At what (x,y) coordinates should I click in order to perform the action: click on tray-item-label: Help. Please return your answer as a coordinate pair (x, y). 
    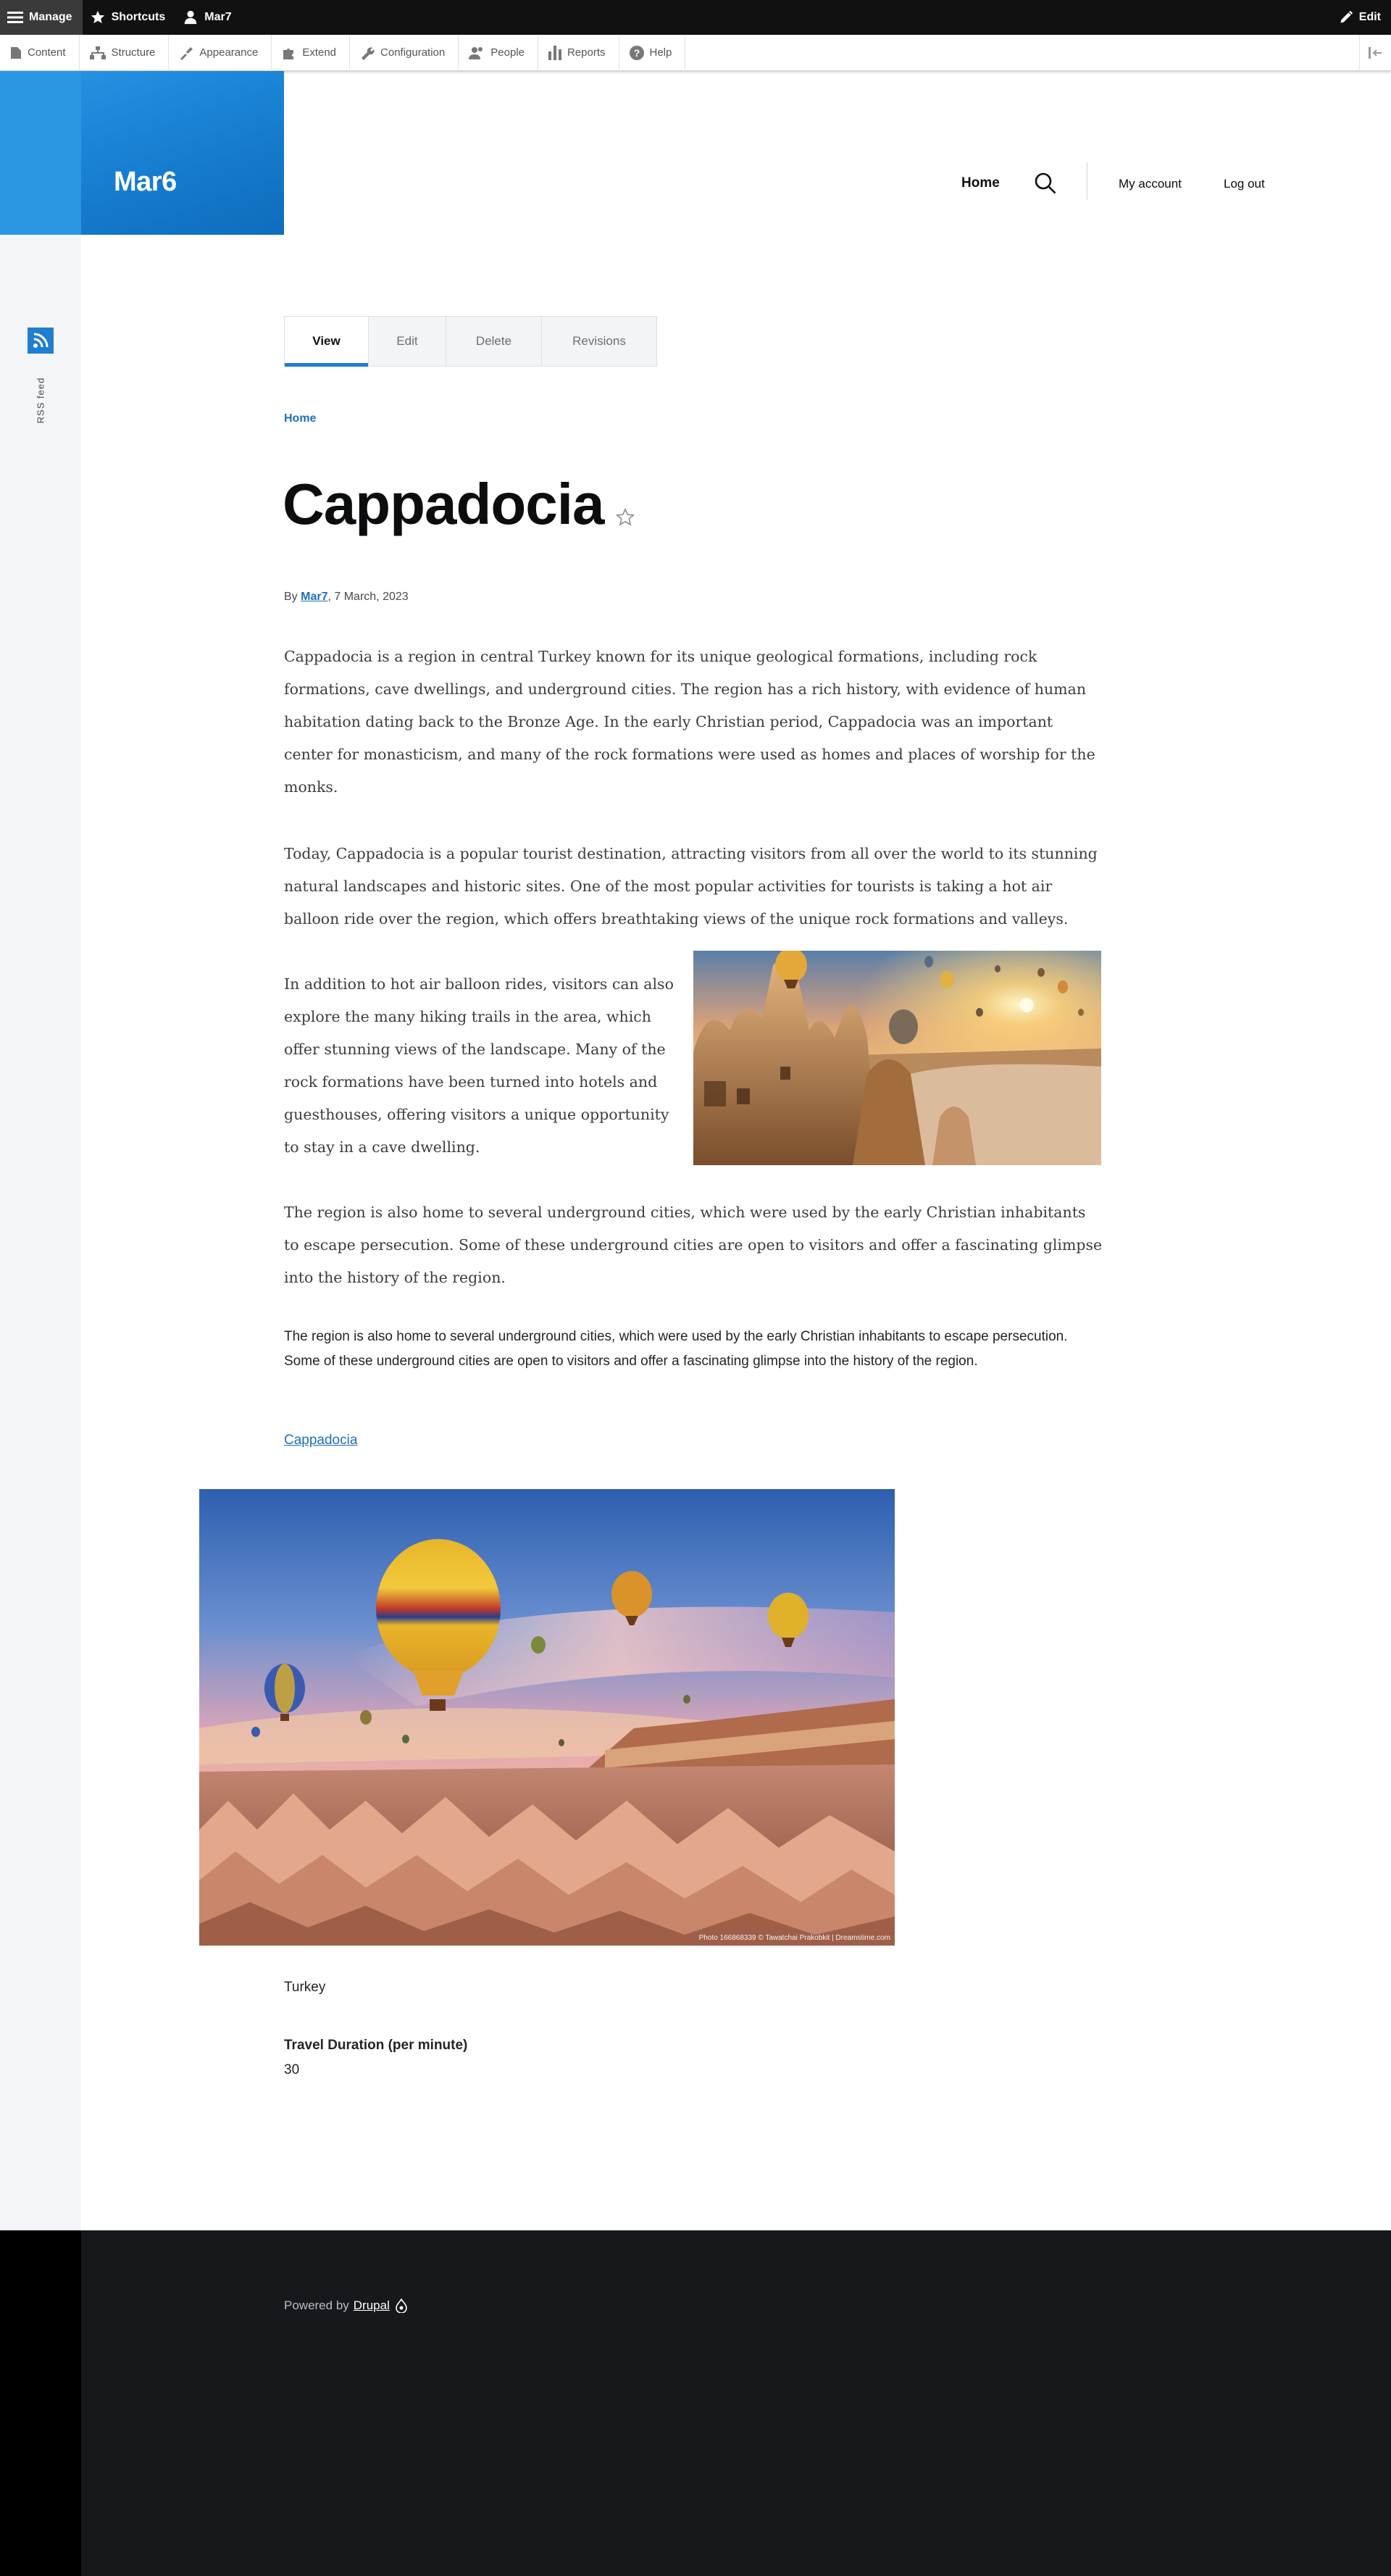
    Looking at the image, I should click on (660, 52).